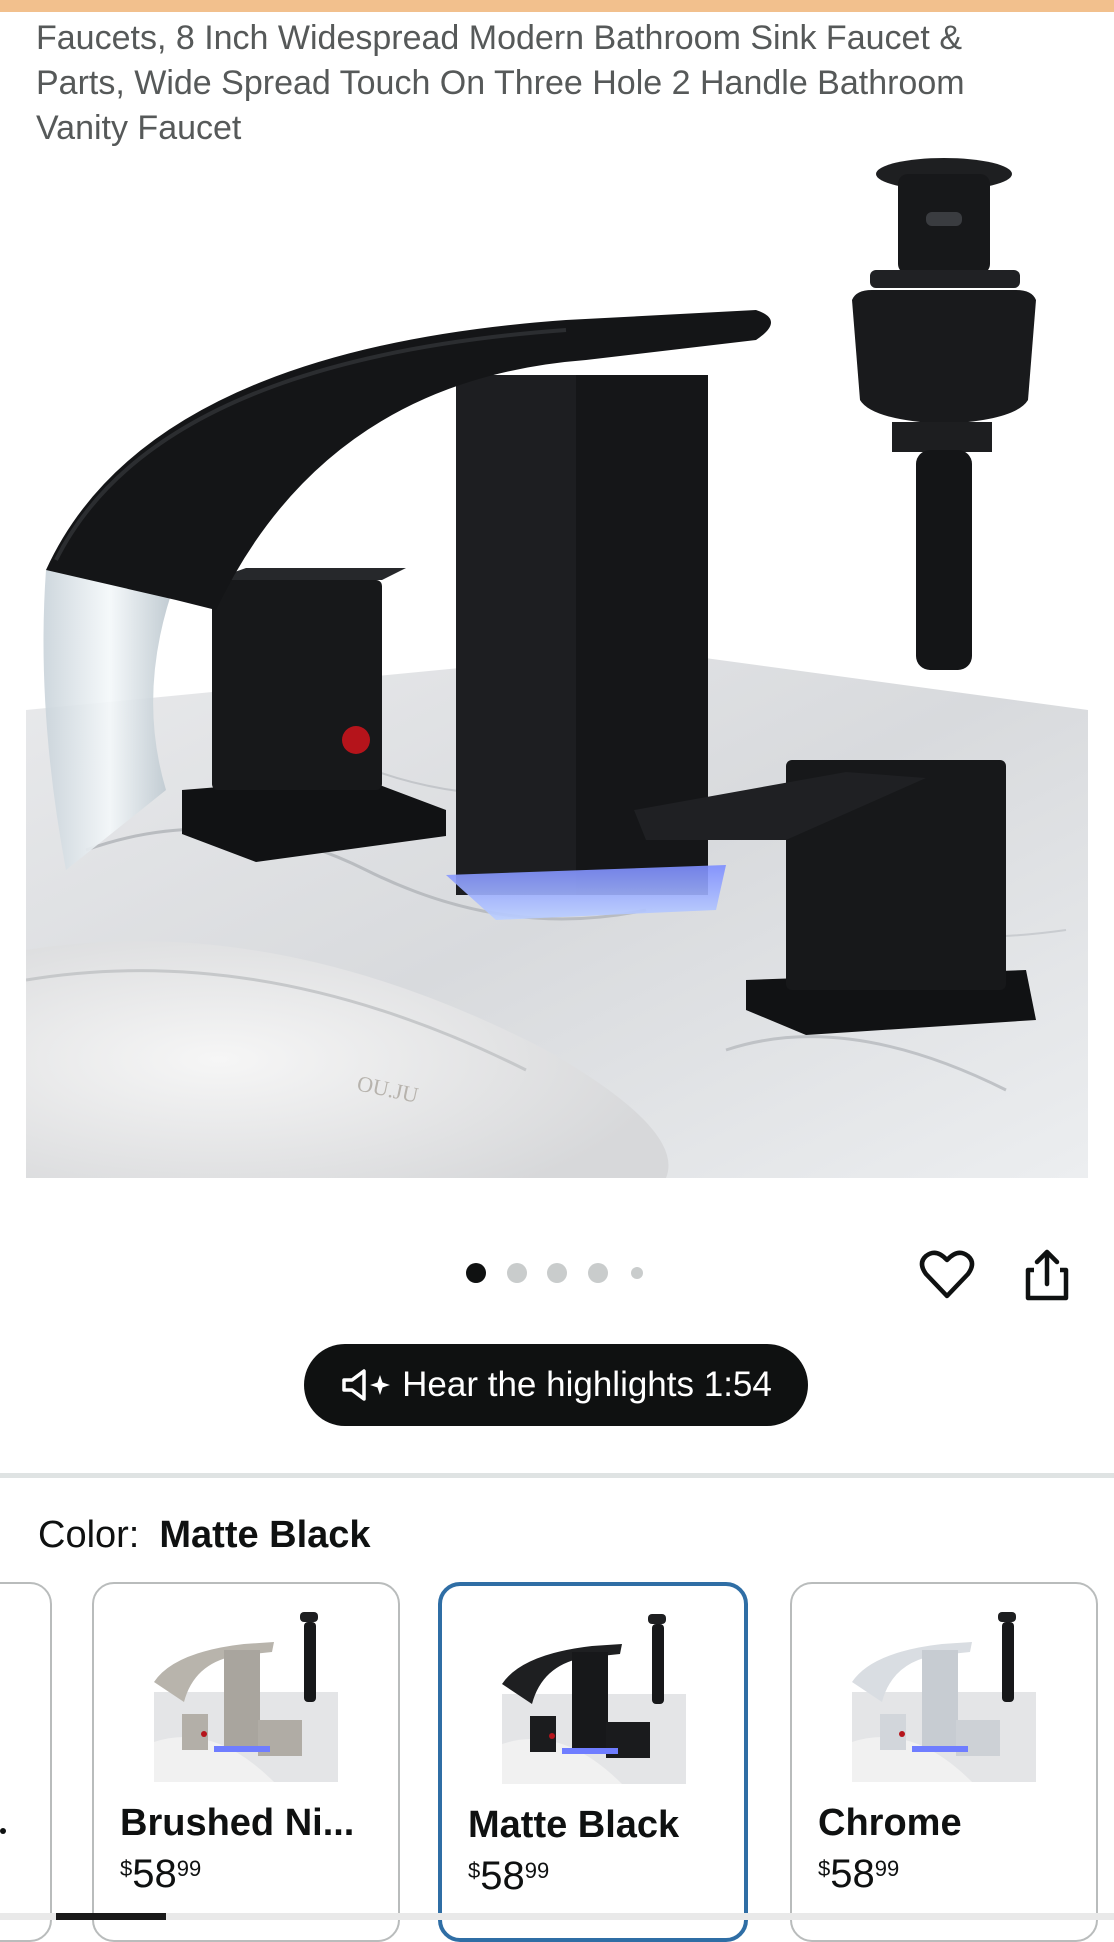 Image resolution: width=1114 pixels, height=1942 pixels. I want to click on share-button, so click(1047, 1275).